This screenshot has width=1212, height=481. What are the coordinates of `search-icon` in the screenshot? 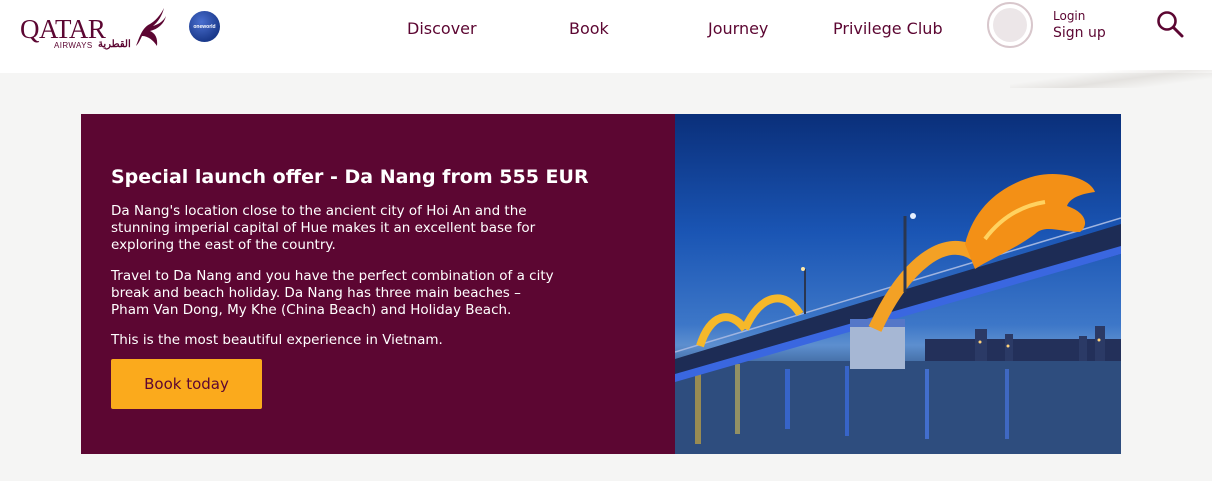 It's located at (1170, 24).